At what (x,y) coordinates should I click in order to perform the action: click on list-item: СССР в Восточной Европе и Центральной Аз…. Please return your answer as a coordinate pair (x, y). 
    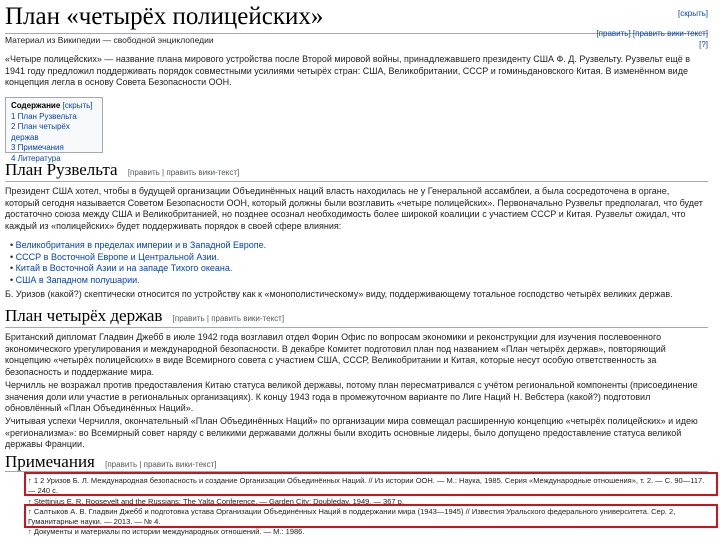
    Looking at the image, I should click on (360, 258).